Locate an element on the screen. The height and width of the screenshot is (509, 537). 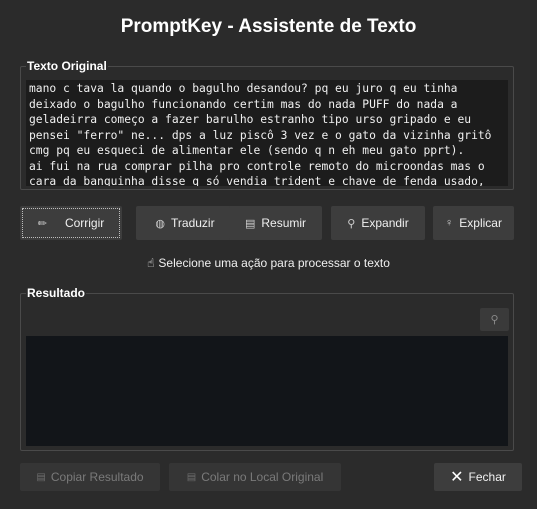
copy-result-button: ▤ Copiar Resultado is located at coordinates (90, 477).